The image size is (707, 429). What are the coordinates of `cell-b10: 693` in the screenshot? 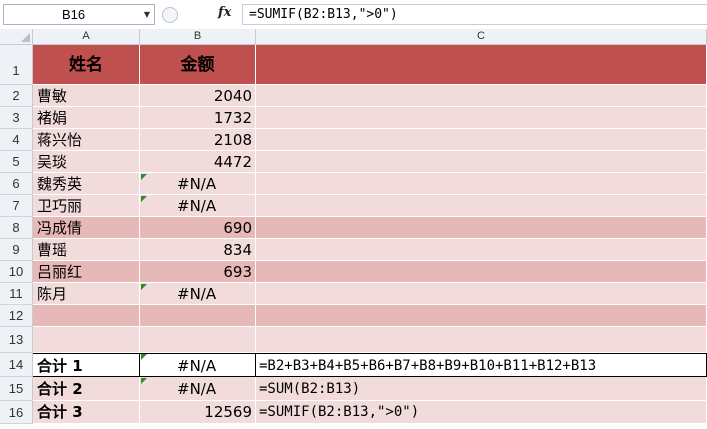 It's located at (198, 272).